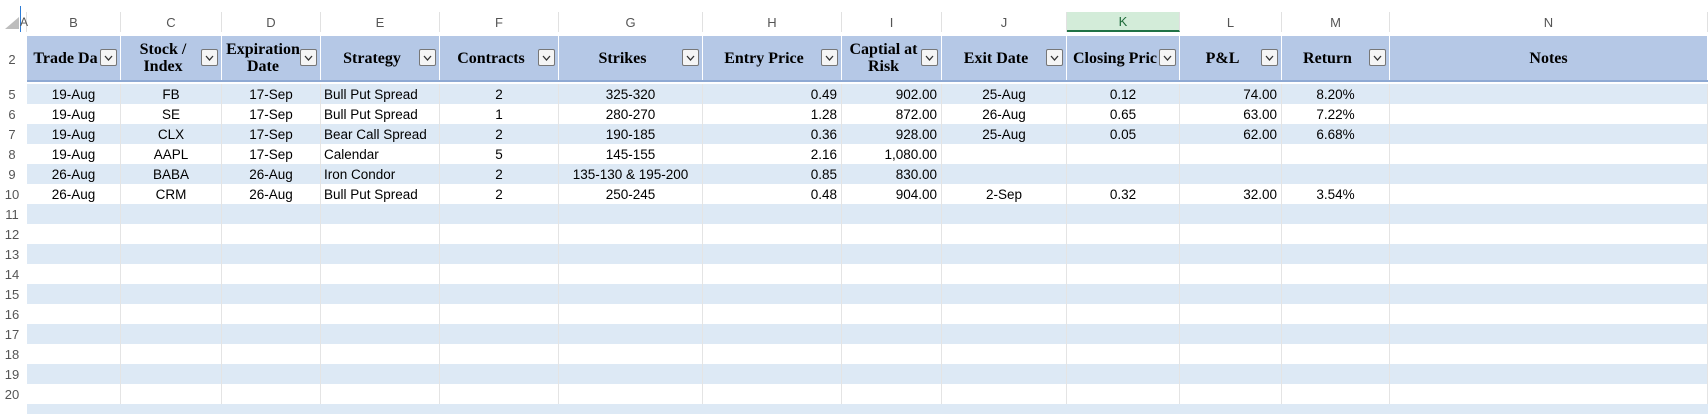 This screenshot has width=1708, height=414. What do you see at coordinates (892, 22) in the screenshot?
I see `column-header-i: I` at bounding box center [892, 22].